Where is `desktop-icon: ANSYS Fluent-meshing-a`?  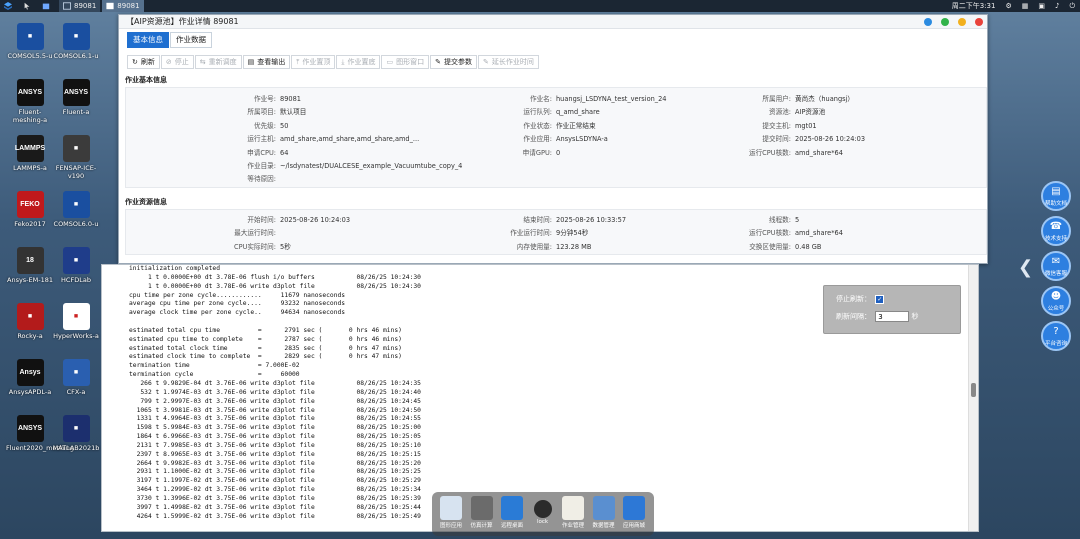 desktop-icon: ANSYS Fluent-meshing-a is located at coordinates (30, 101).